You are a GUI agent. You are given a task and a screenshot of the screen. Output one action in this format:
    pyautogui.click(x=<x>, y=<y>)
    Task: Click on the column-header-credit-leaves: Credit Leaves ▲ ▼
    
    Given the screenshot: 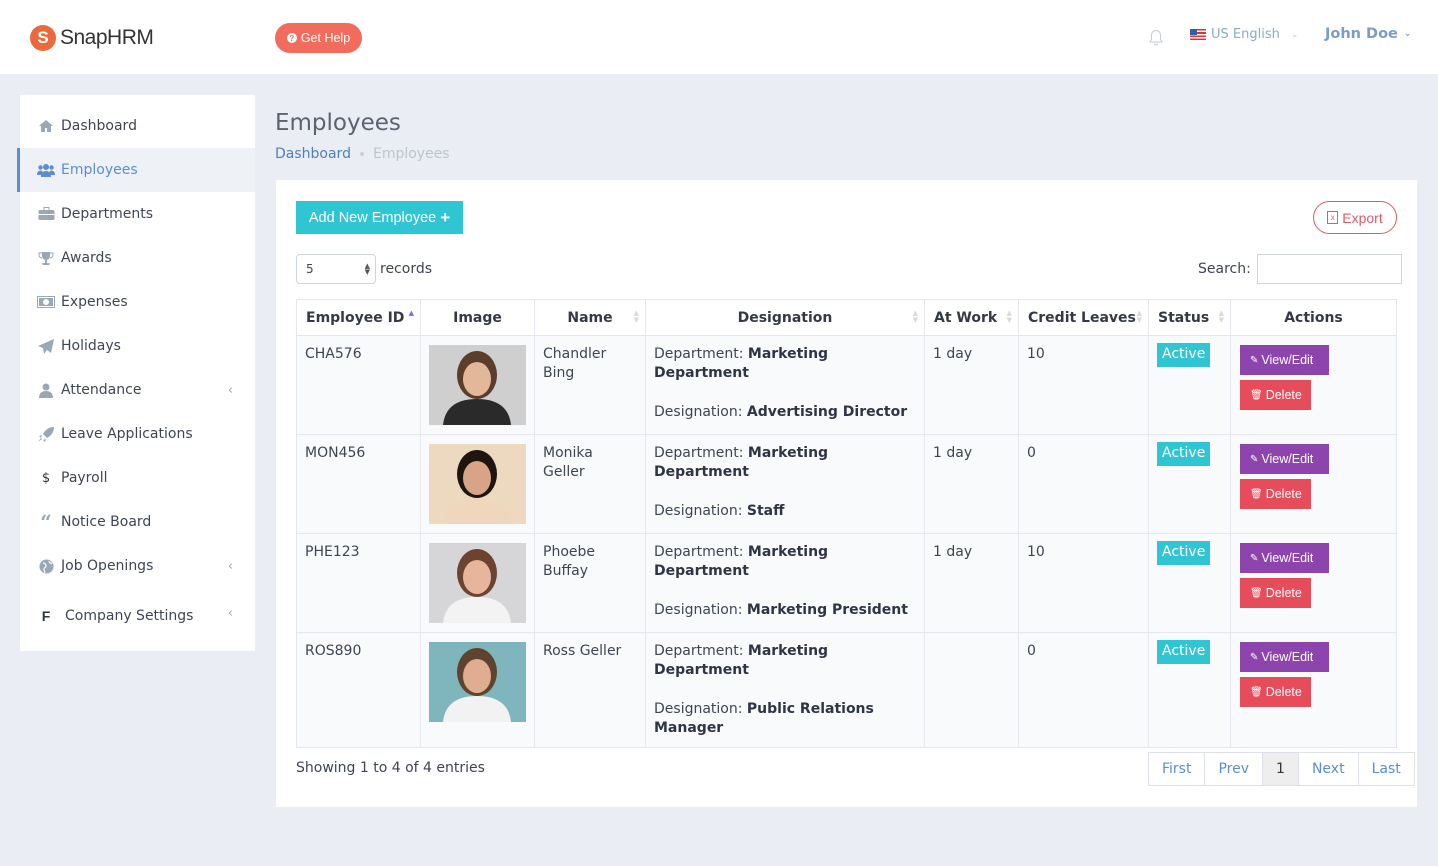 What is the action you would take?
    pyautogui.click(x=1083, y=317)
    